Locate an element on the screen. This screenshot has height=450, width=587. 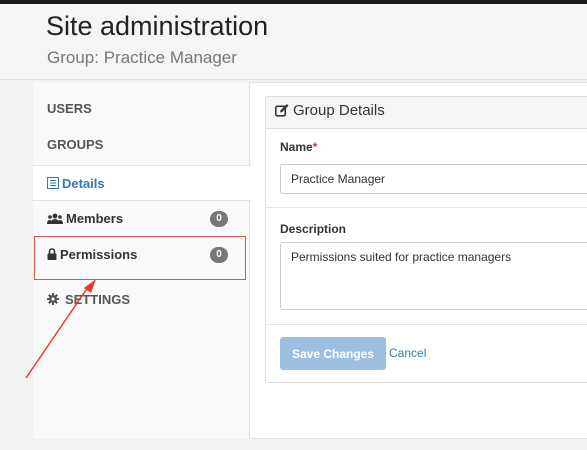
annotation-arrow is located at coordinates (60, 329).